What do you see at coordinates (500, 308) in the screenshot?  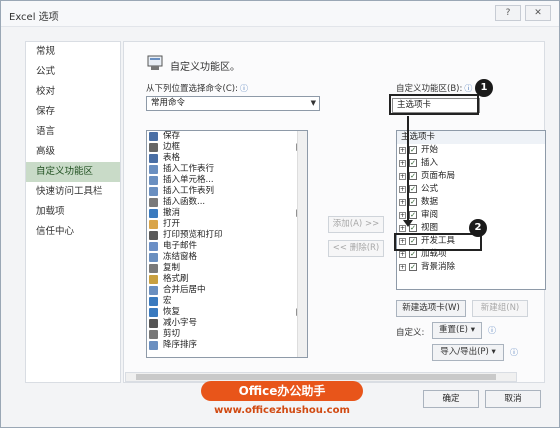 I see `new-group-button: 新建组(N)` at bounding box center [500, 308].